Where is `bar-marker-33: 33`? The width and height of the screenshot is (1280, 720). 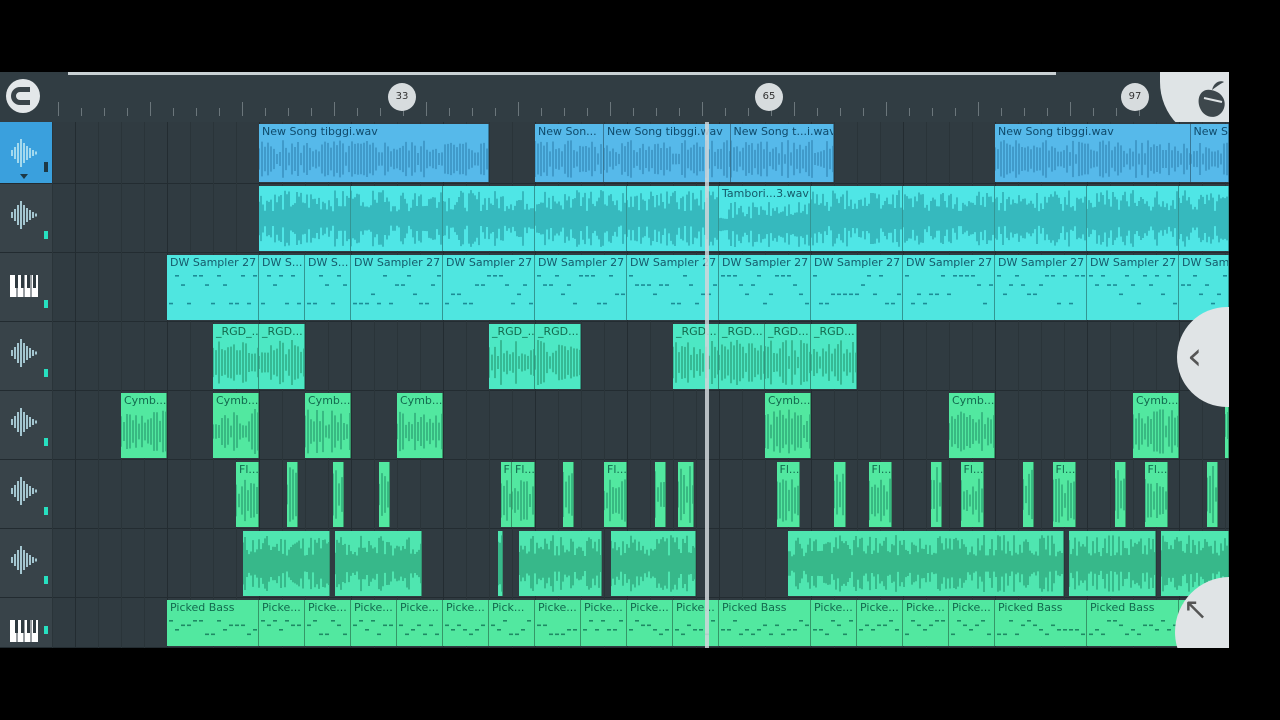 bar-marker-33: 33 is located at coordinates (402, 97).